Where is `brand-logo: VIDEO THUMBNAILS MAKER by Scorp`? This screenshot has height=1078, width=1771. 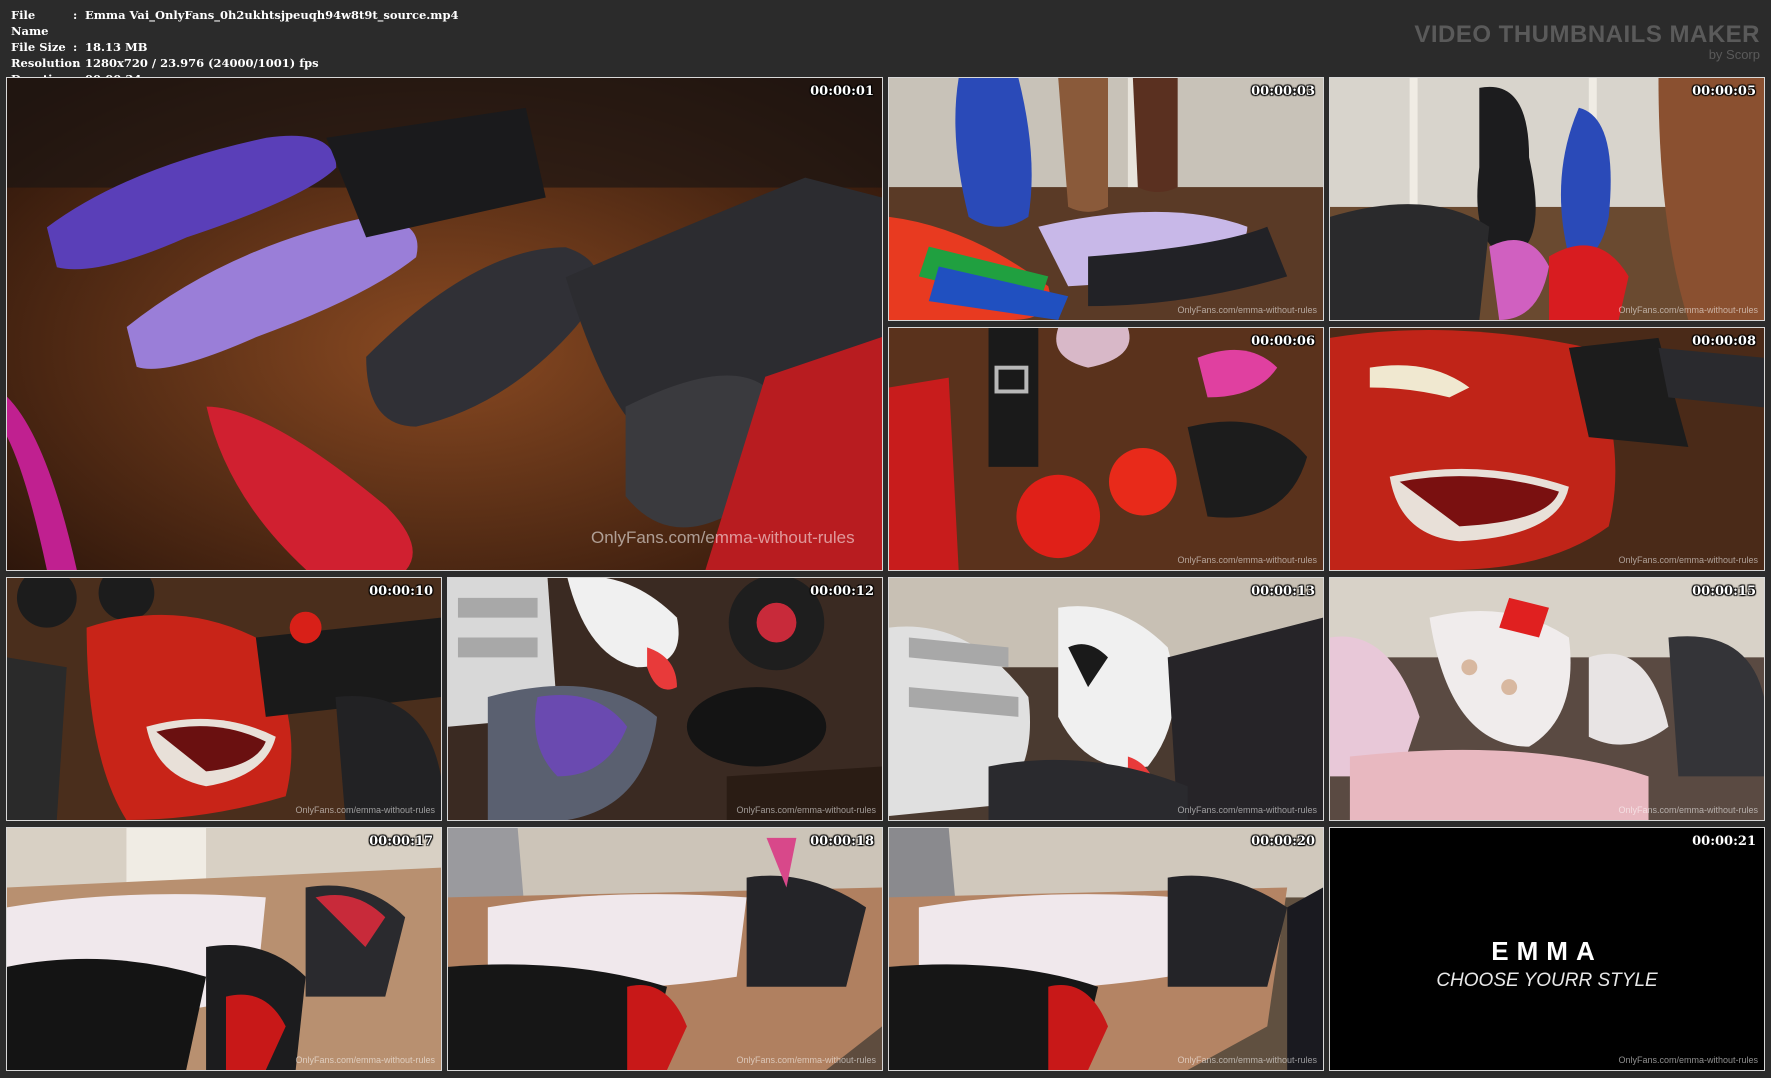
brand-logo: VIDEO THUMBNAILS MAKER by Scorp is located at coordinates (1587, 42).